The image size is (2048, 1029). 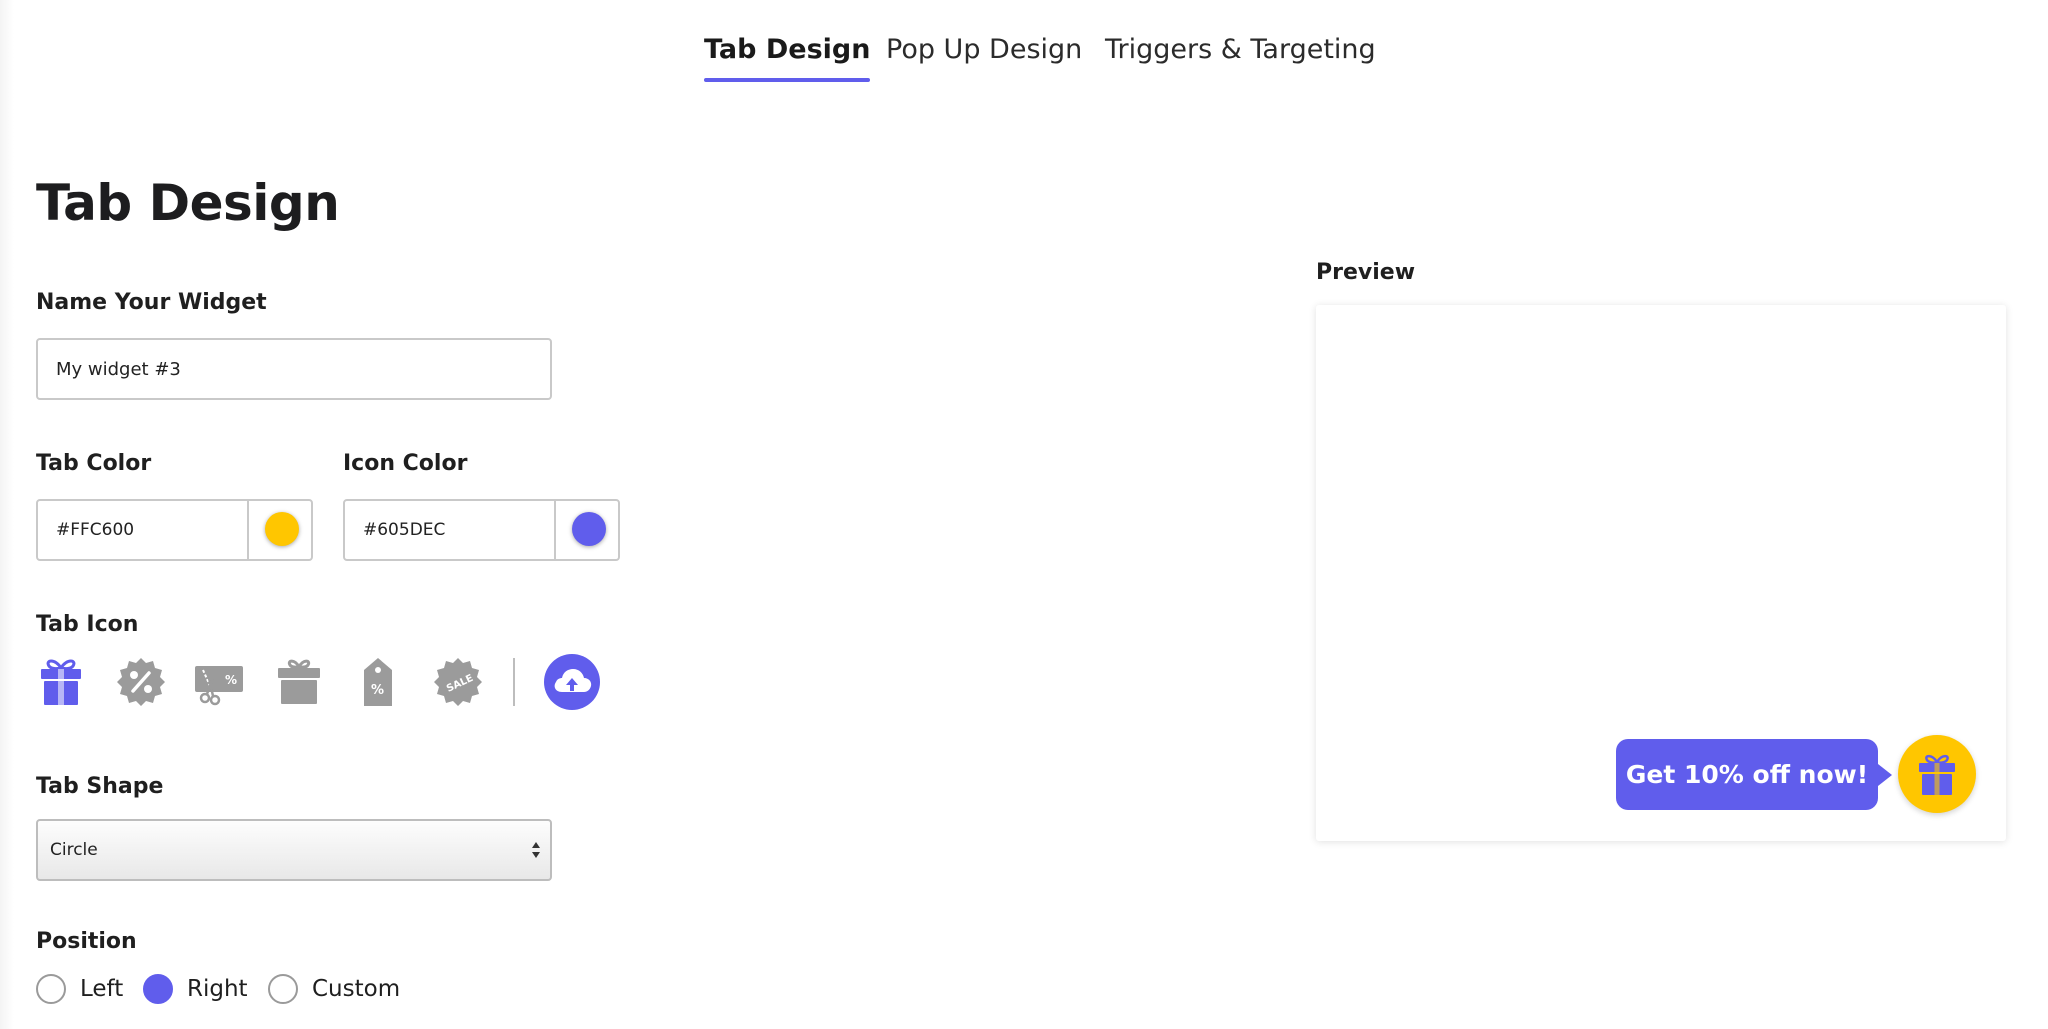 What do you see at coordinates (51, 989) in the screenshot?
I see `radio-left-circle` at bounding box center [51, 989].